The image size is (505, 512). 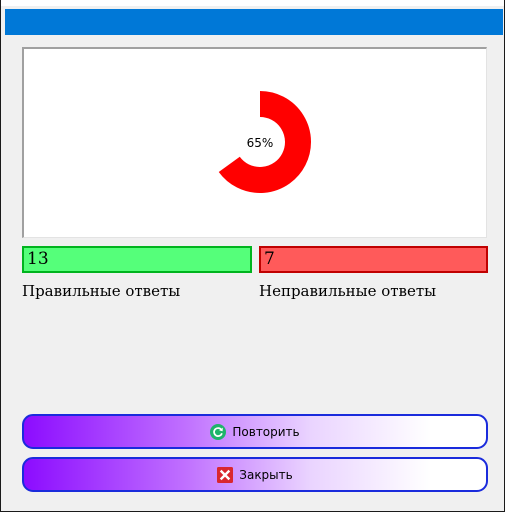 I want to click on retry-button: Повторить, so click(x=255, y=431).